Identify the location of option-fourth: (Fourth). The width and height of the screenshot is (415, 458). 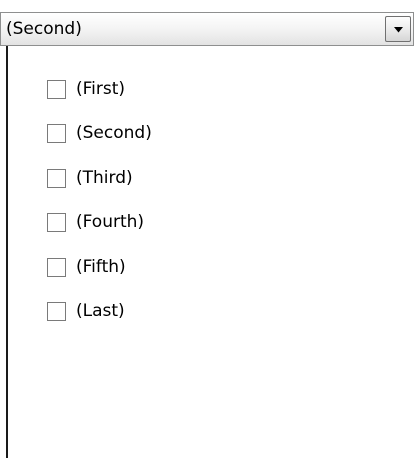
(95, 222).